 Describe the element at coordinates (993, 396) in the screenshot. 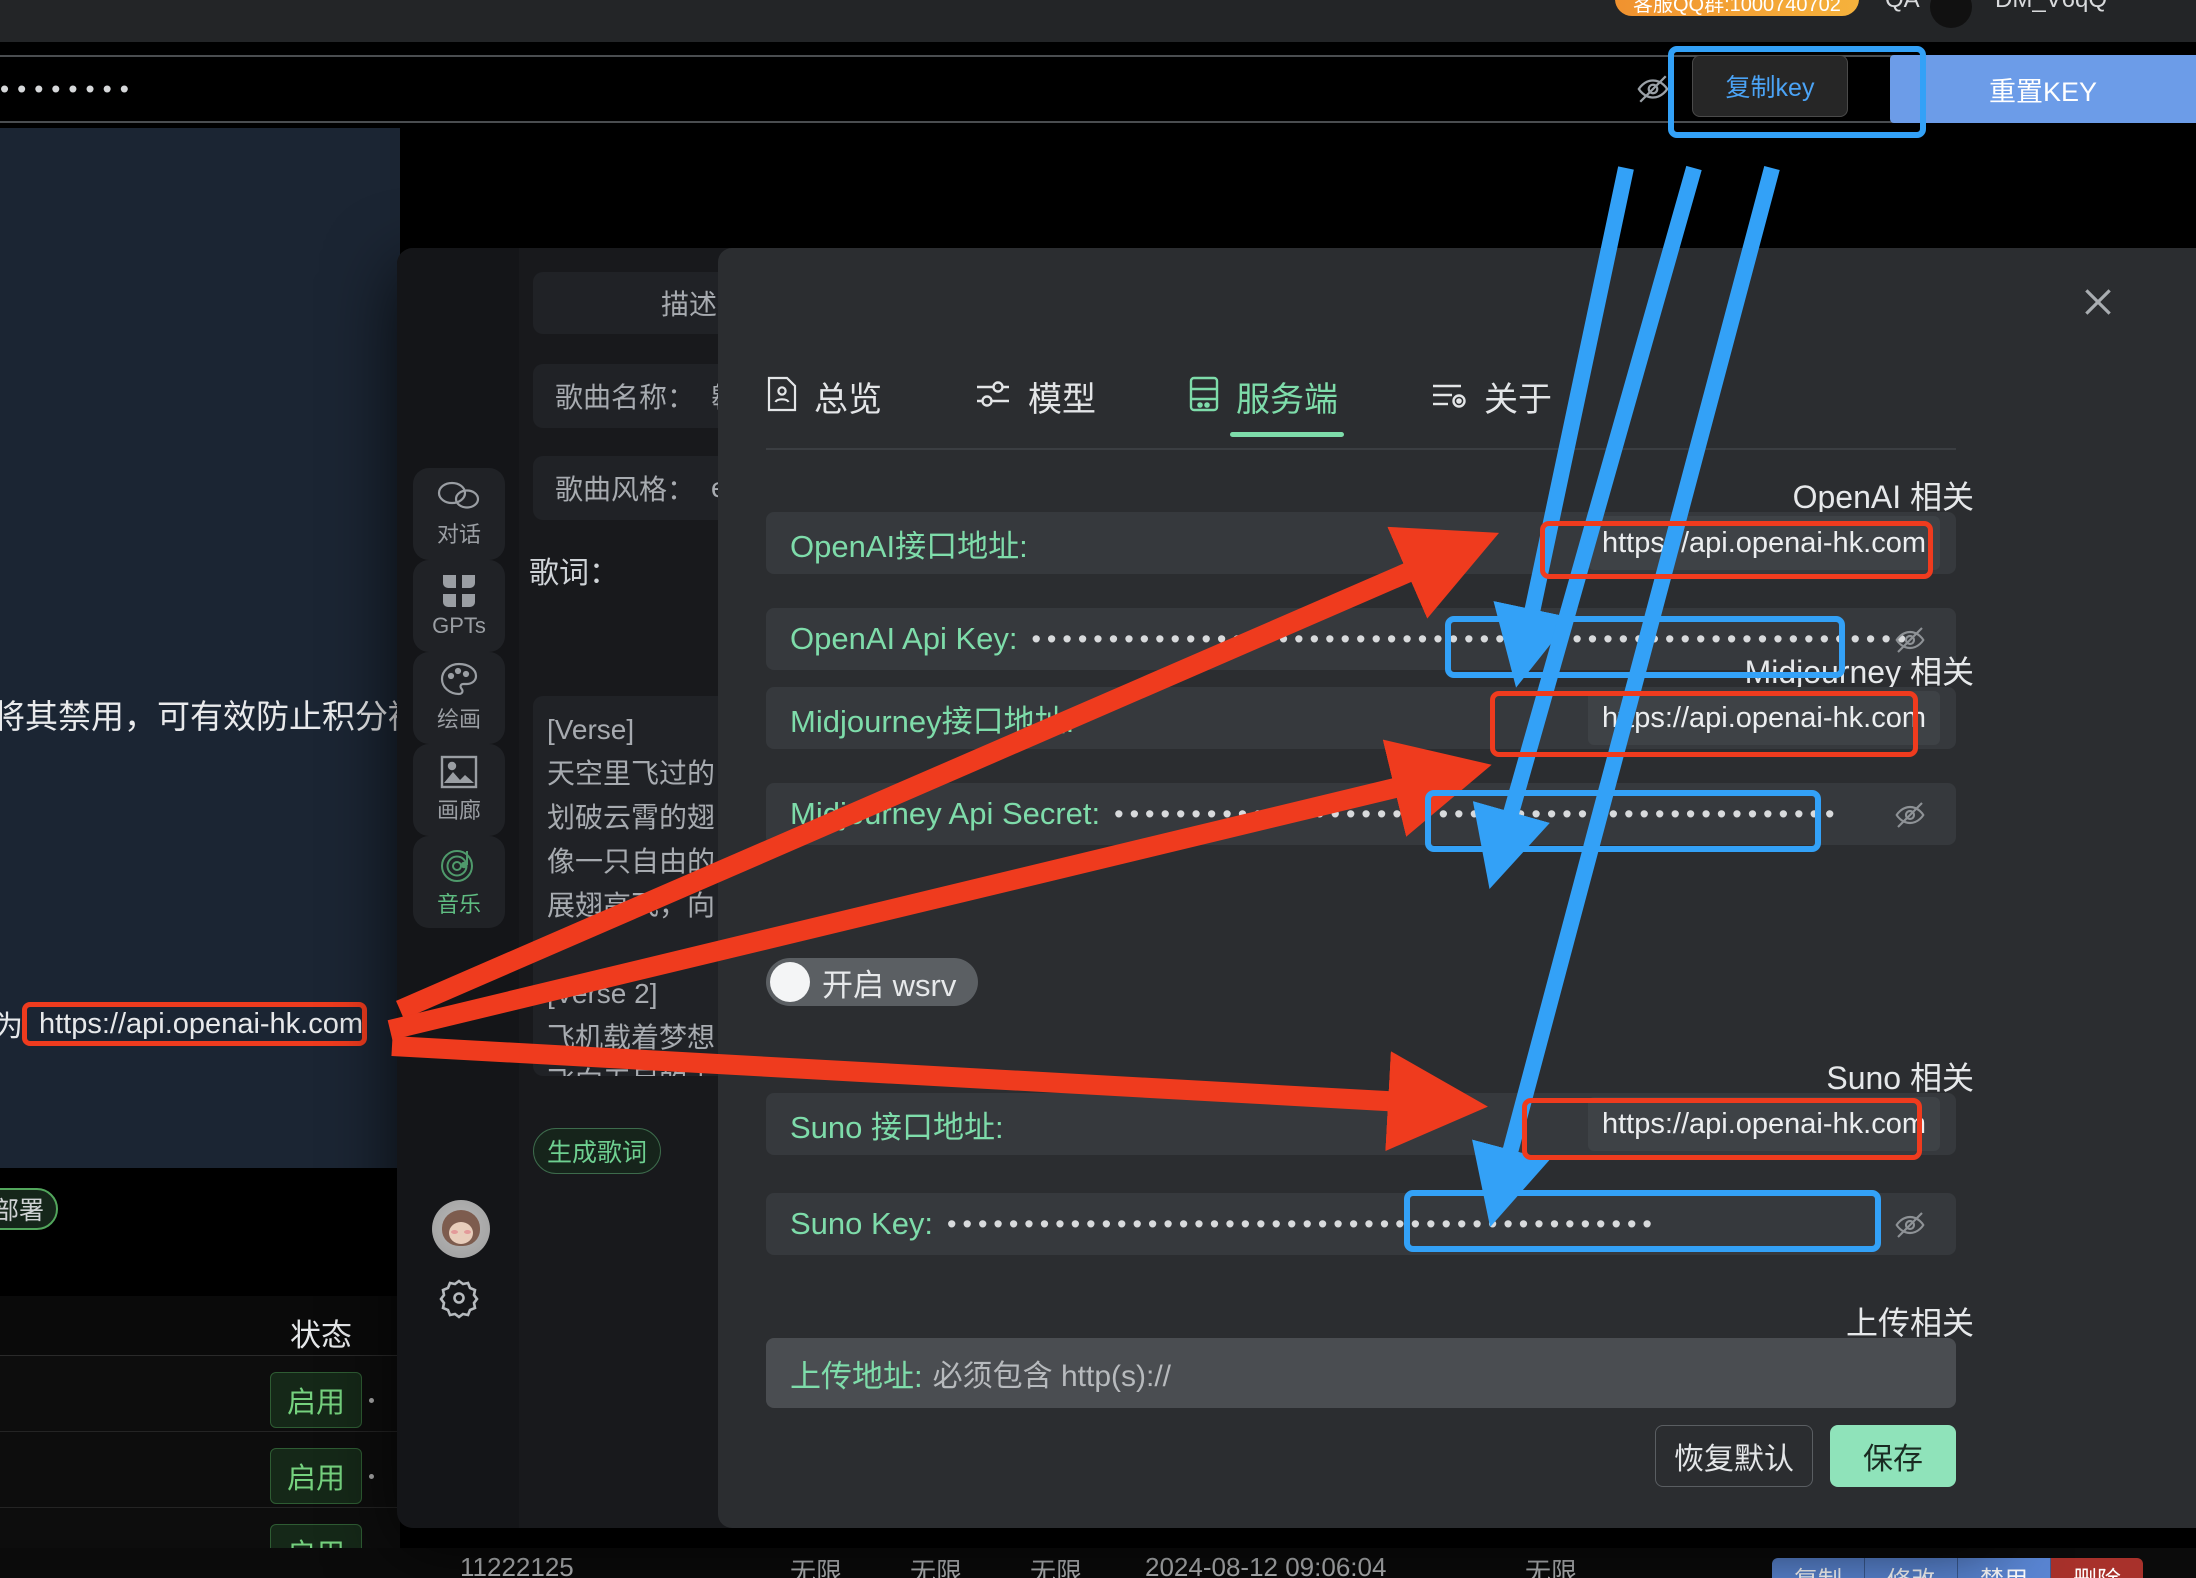

I see `sliders-icon` at that location.